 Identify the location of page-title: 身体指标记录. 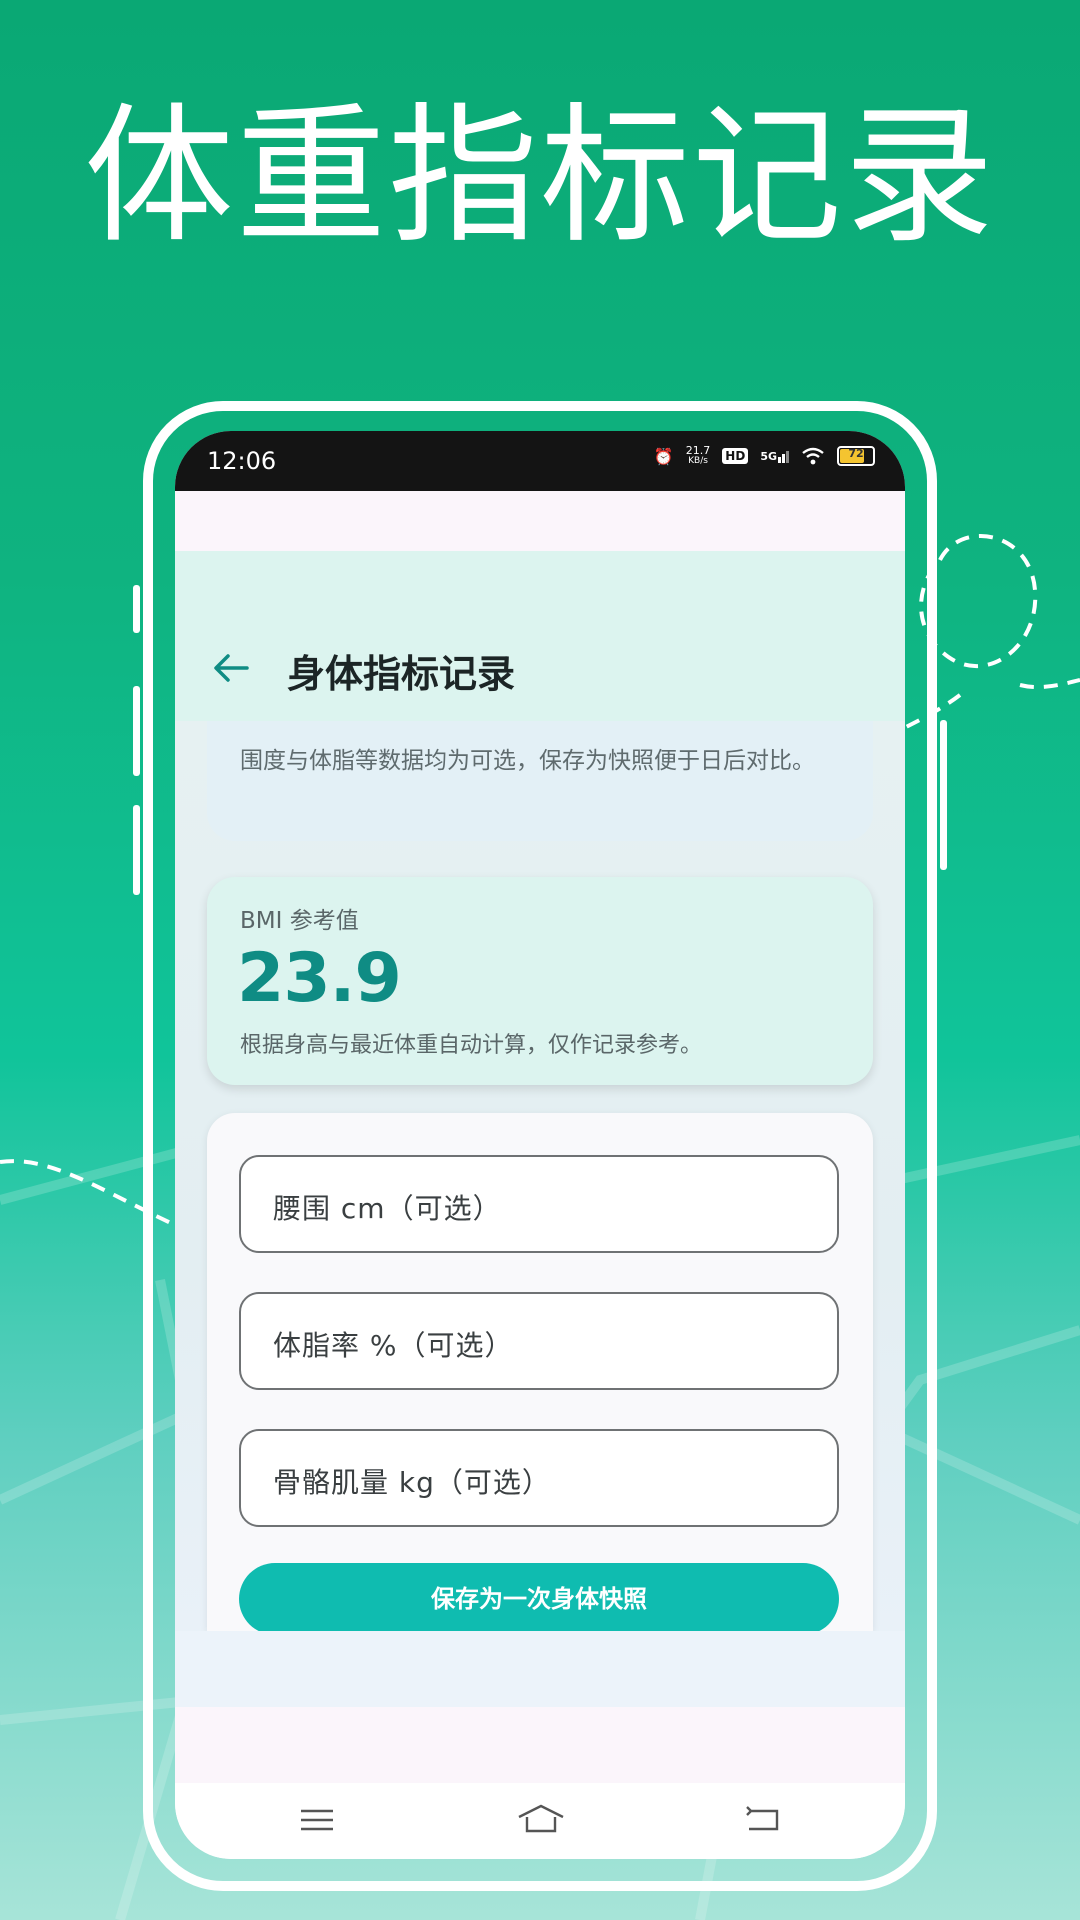
(401, 674).